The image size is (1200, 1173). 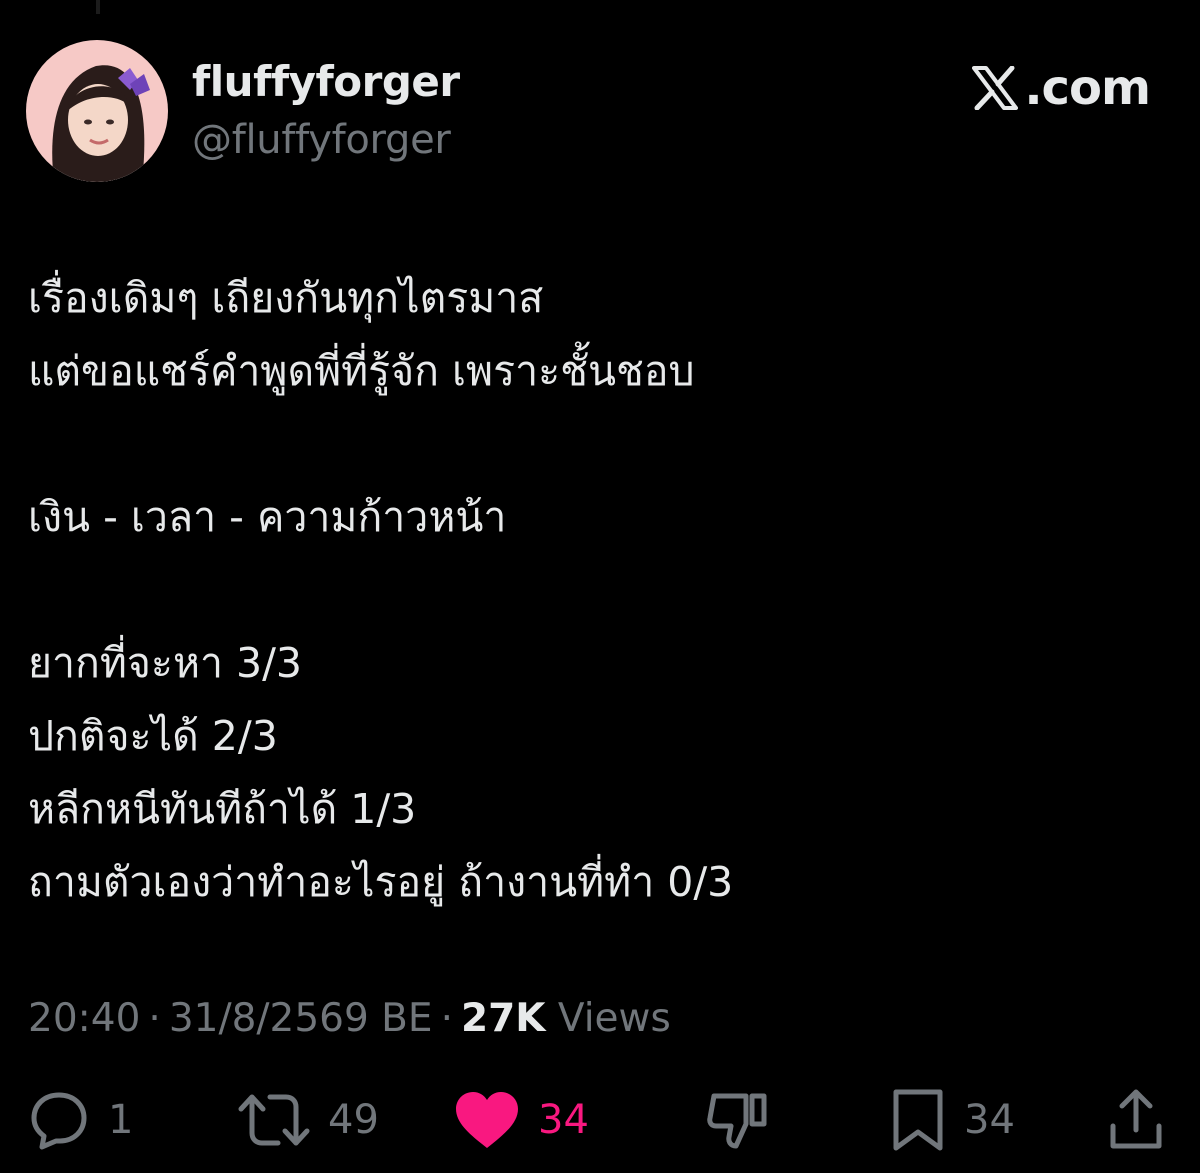 I want to click on author-display-name: fluffyforger, so click(x=326, y=82).